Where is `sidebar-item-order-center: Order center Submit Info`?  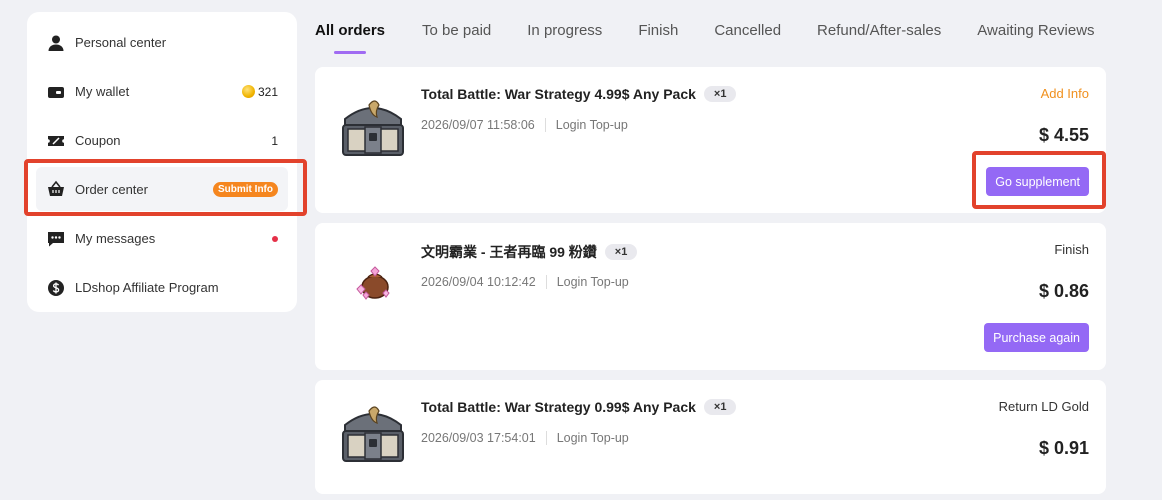
sidebar-item-order-center: Order center Submit Info is located at coordinates (162, 189).